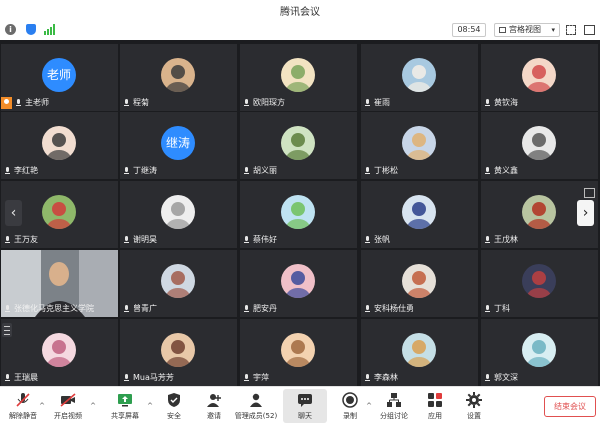 This screenshot has height=425, width=600. What do you see at coordinates (419, 214) in the screenshot?
I see `participant-tile: 张帆` at bounding box center [419, 214].